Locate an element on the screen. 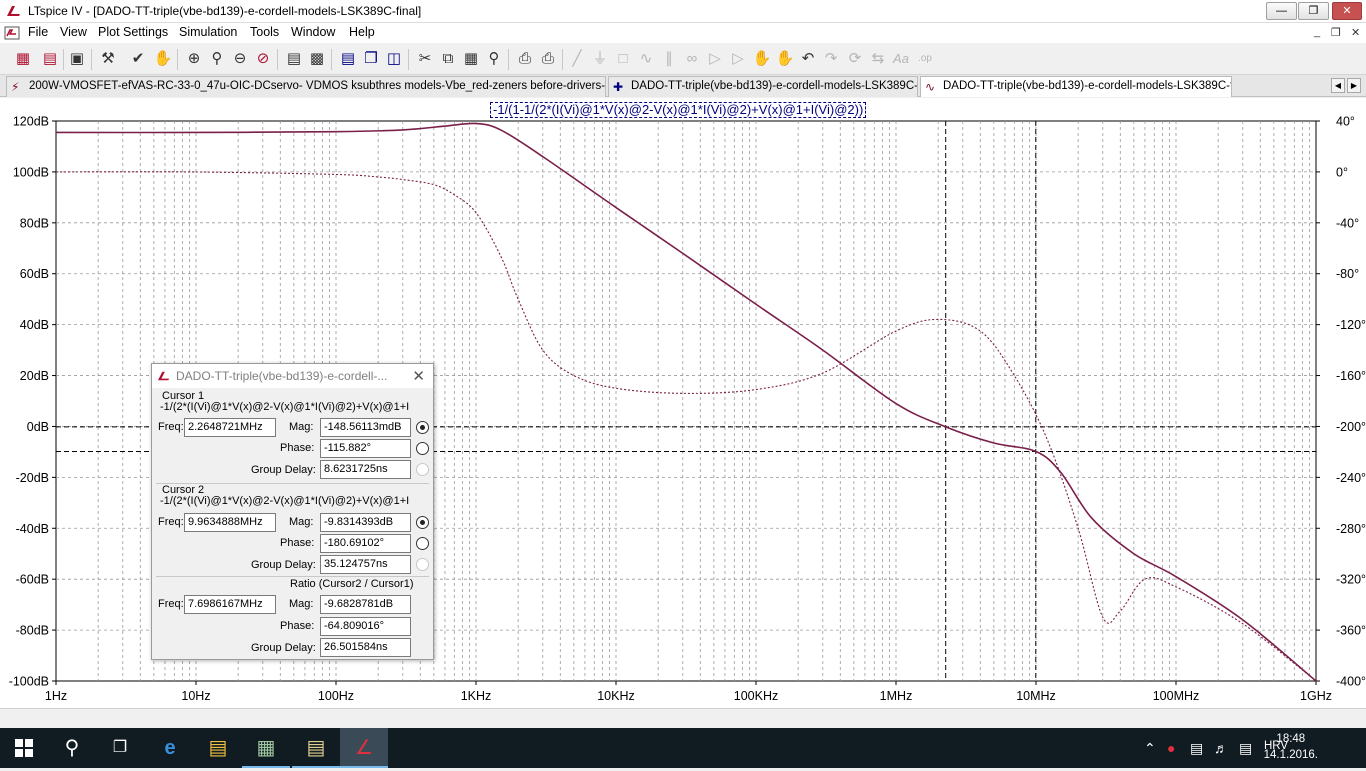  network-icon: ▤ is located at coordinates (1196, 748).